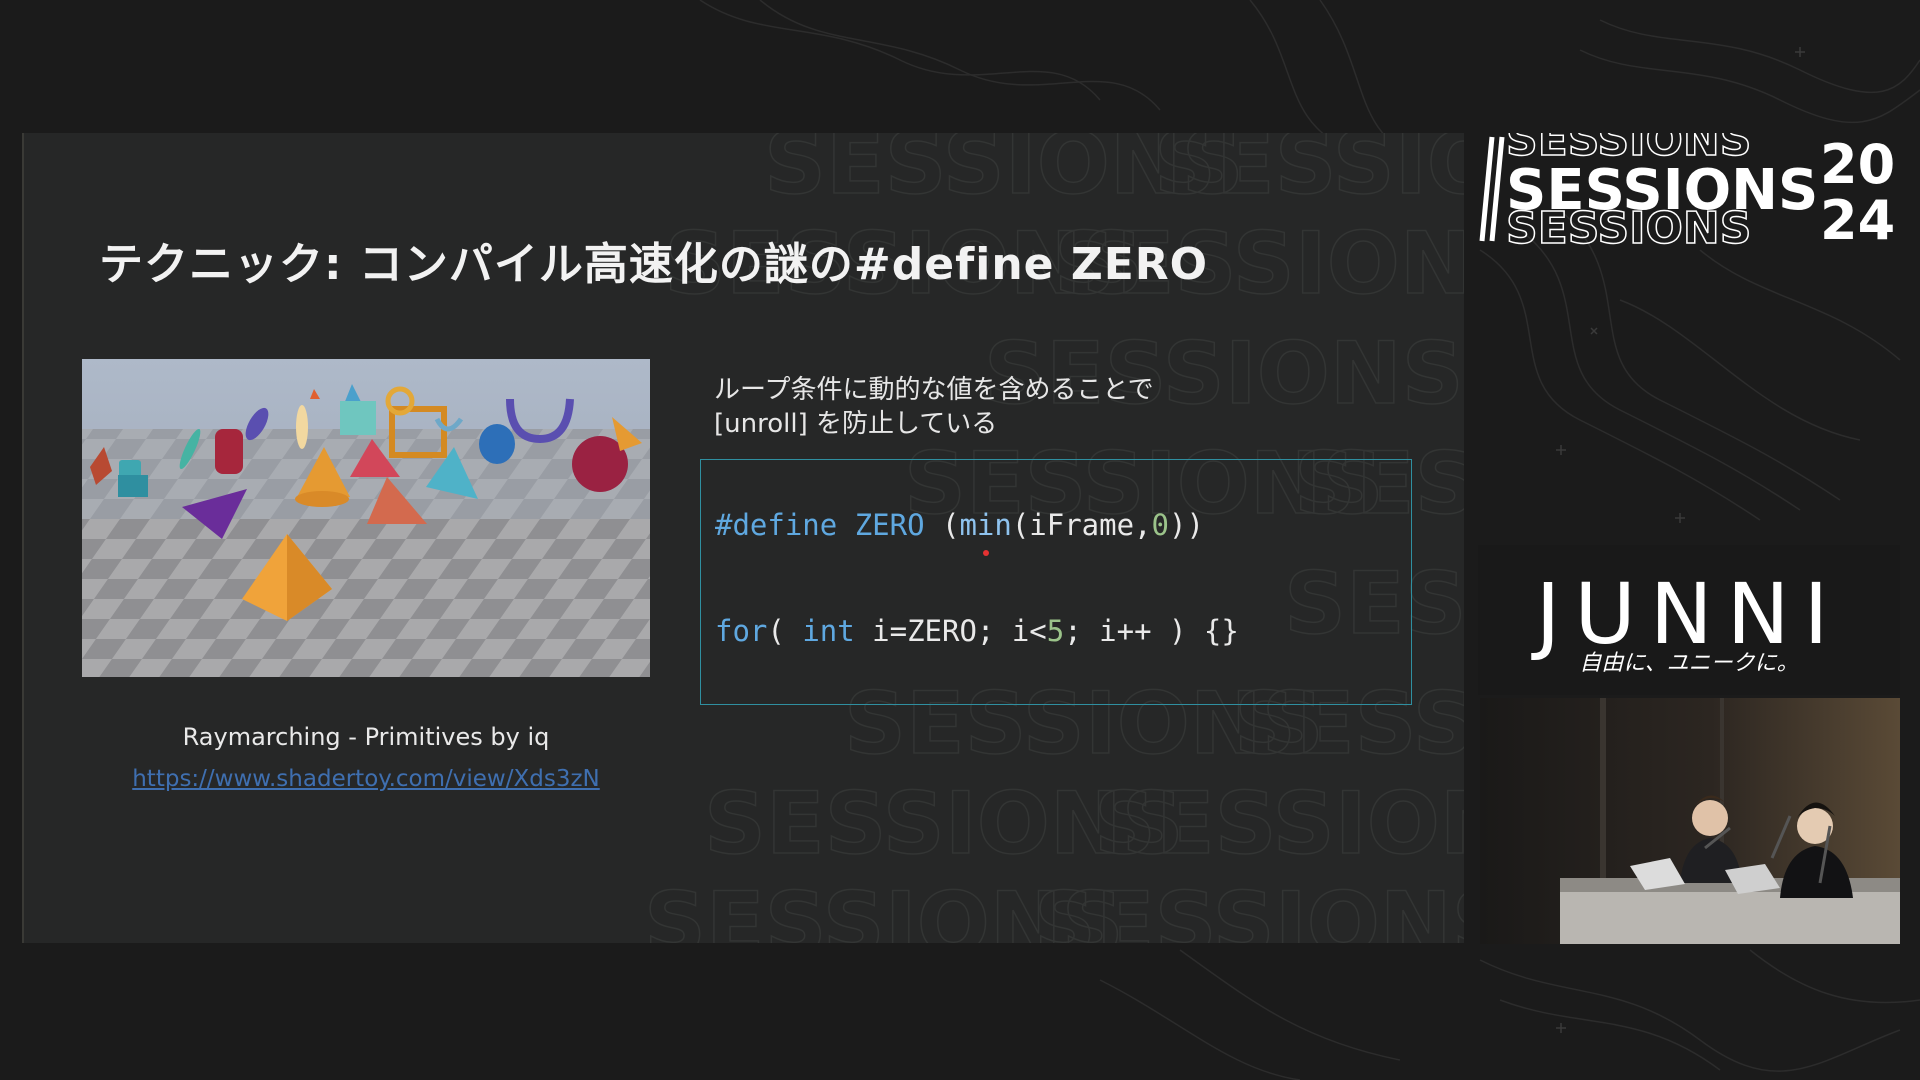  I want to click on slide-title: テクニック: コンパイル高速化の謎の#define ZERO, so click(654, 264).